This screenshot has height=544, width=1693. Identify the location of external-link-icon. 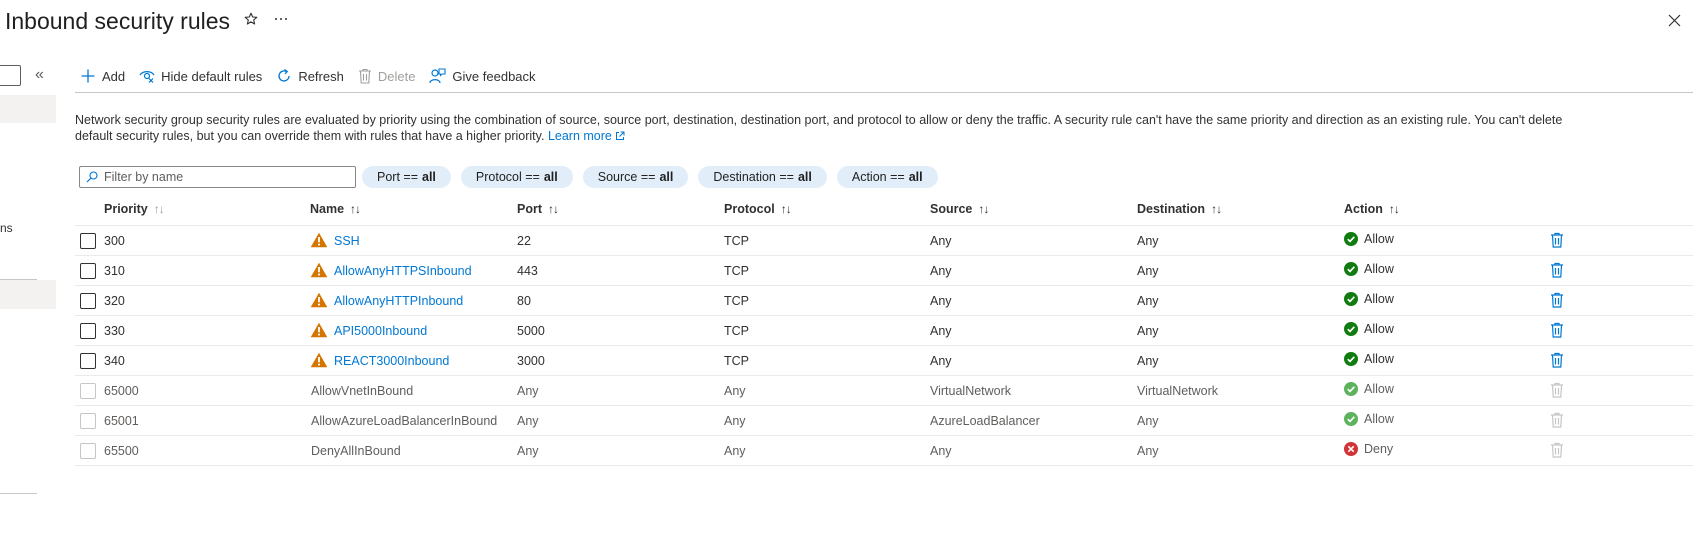
(620, 135).